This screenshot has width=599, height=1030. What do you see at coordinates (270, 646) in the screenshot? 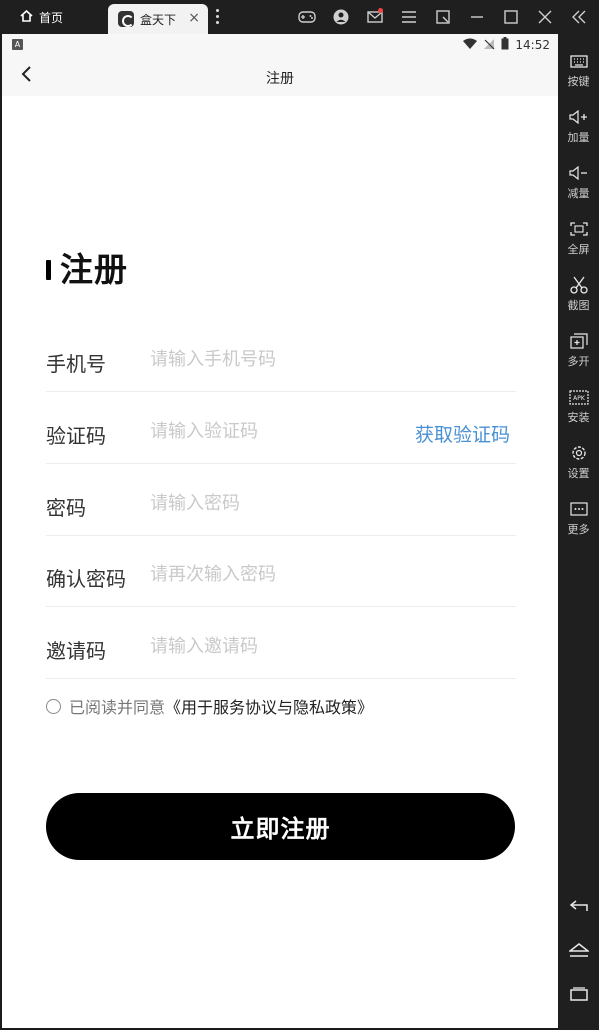
I see `invite-code-input` at bounding box center [270, 646].